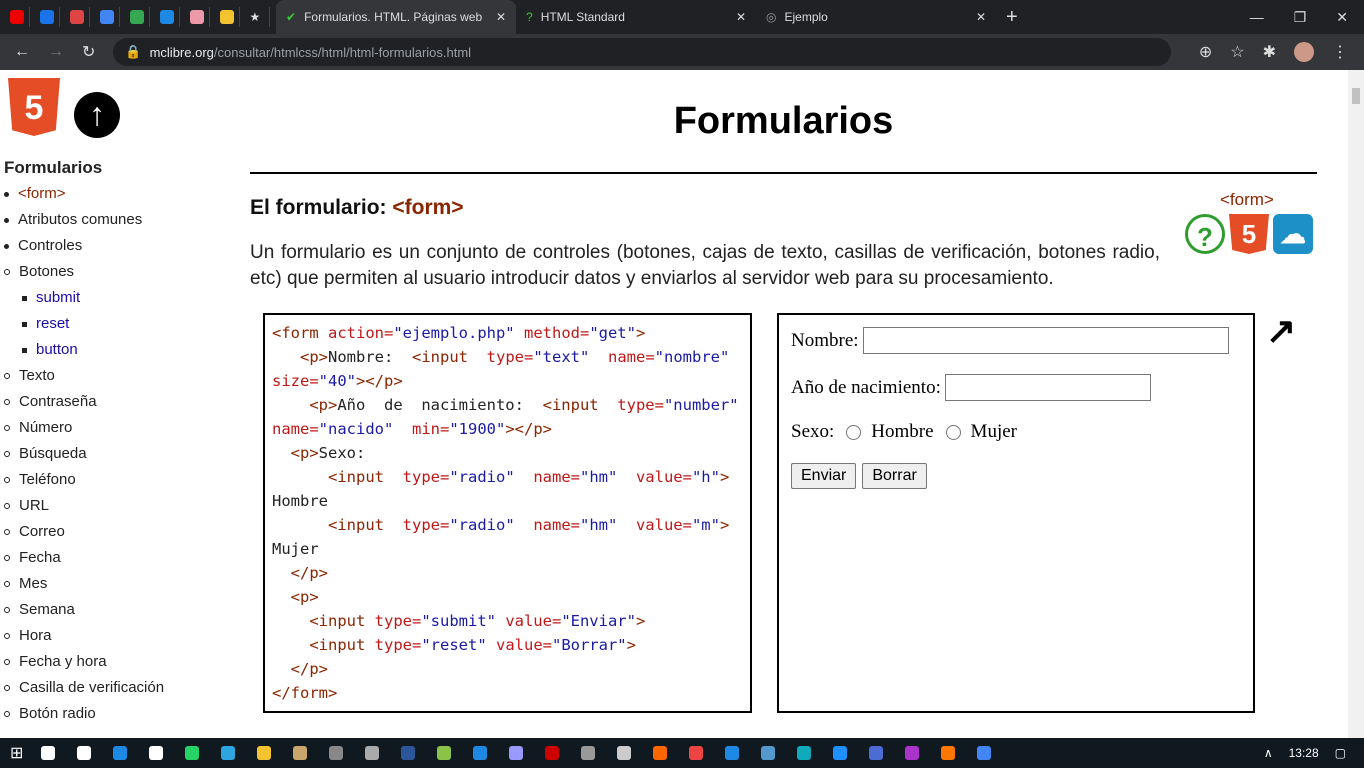 This screenshot has width=1364, height=768. What do you see at coordinates (84, 561) in the screenshot?
I see `sidebar-item: Fecha` at bounding box center [84, 561].